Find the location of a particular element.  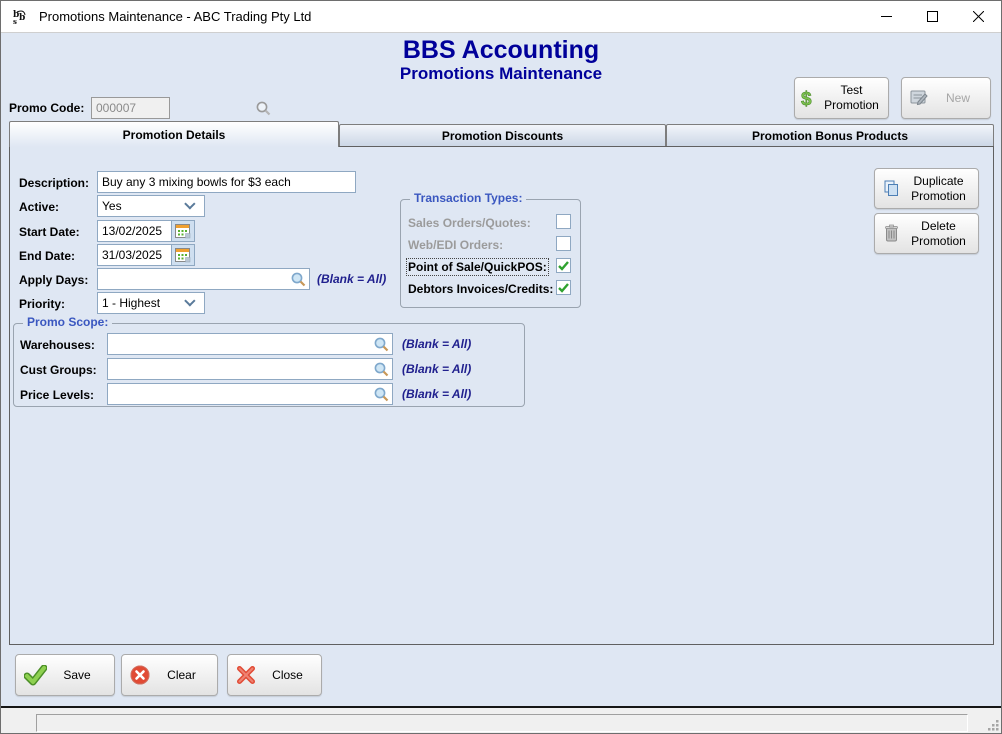

save-button: Save is located at coordinates (65, 675).